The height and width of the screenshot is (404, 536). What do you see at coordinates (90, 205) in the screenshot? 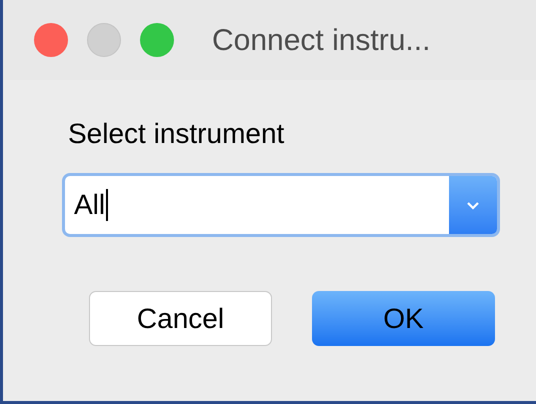
I see `combo-value: All` at bounding box center [90, 205].